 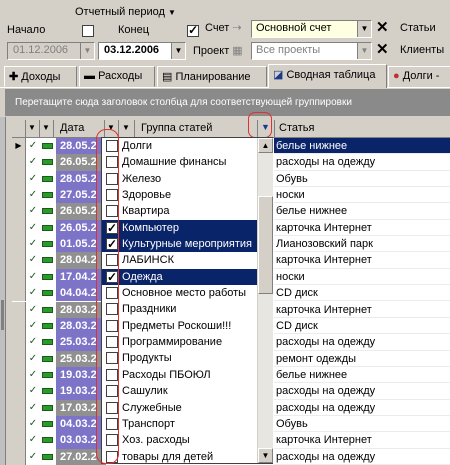 I want to click on dropdown-item: Транспорт, so click(x=180, y=424).